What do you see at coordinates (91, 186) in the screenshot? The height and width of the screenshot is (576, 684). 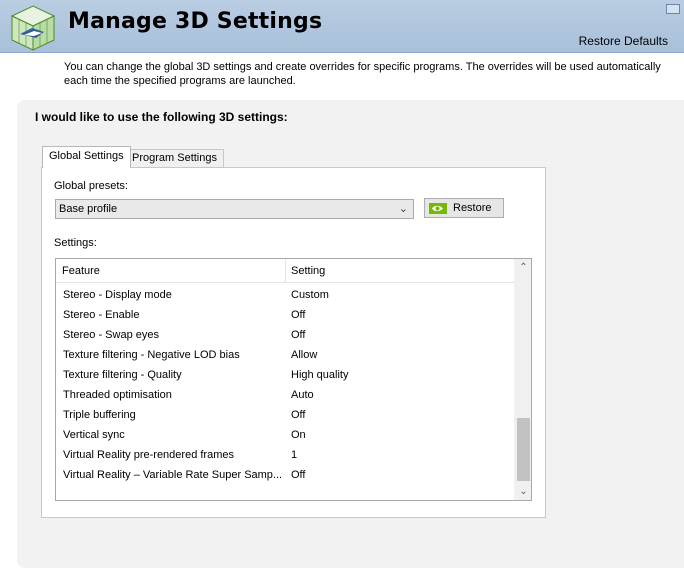 I see `global-presets-label: Global presets:` at bounding box center [91, 186].